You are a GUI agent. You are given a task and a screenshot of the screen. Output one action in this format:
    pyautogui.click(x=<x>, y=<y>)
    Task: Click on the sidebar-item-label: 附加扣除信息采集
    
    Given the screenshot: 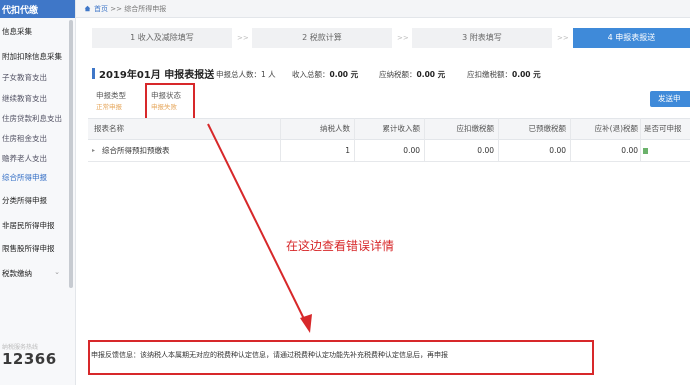 What is the action you would take?
    pyautogui.click(x=32, y=56)
    